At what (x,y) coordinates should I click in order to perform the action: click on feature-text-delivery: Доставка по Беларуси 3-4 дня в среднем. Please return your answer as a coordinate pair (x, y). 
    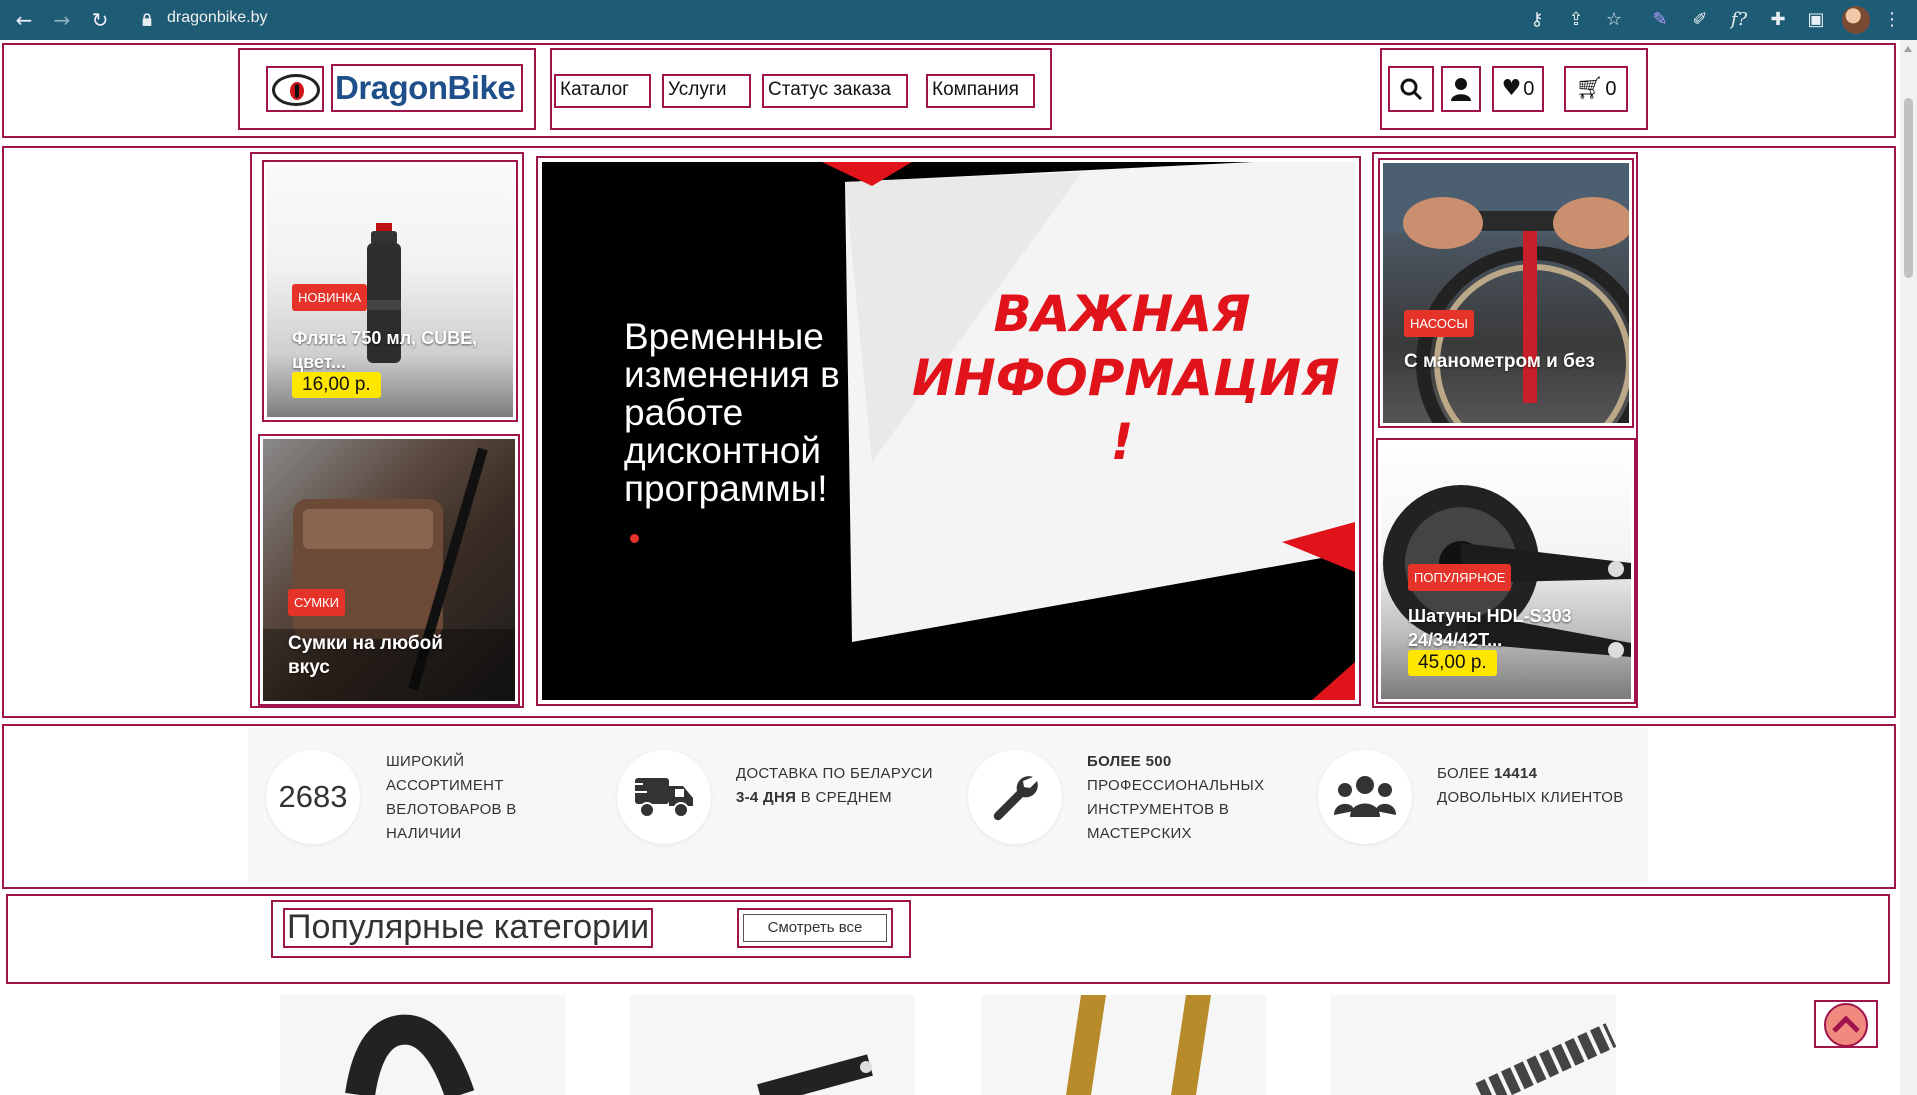
    Looking at the image, I should click on (834, 785).